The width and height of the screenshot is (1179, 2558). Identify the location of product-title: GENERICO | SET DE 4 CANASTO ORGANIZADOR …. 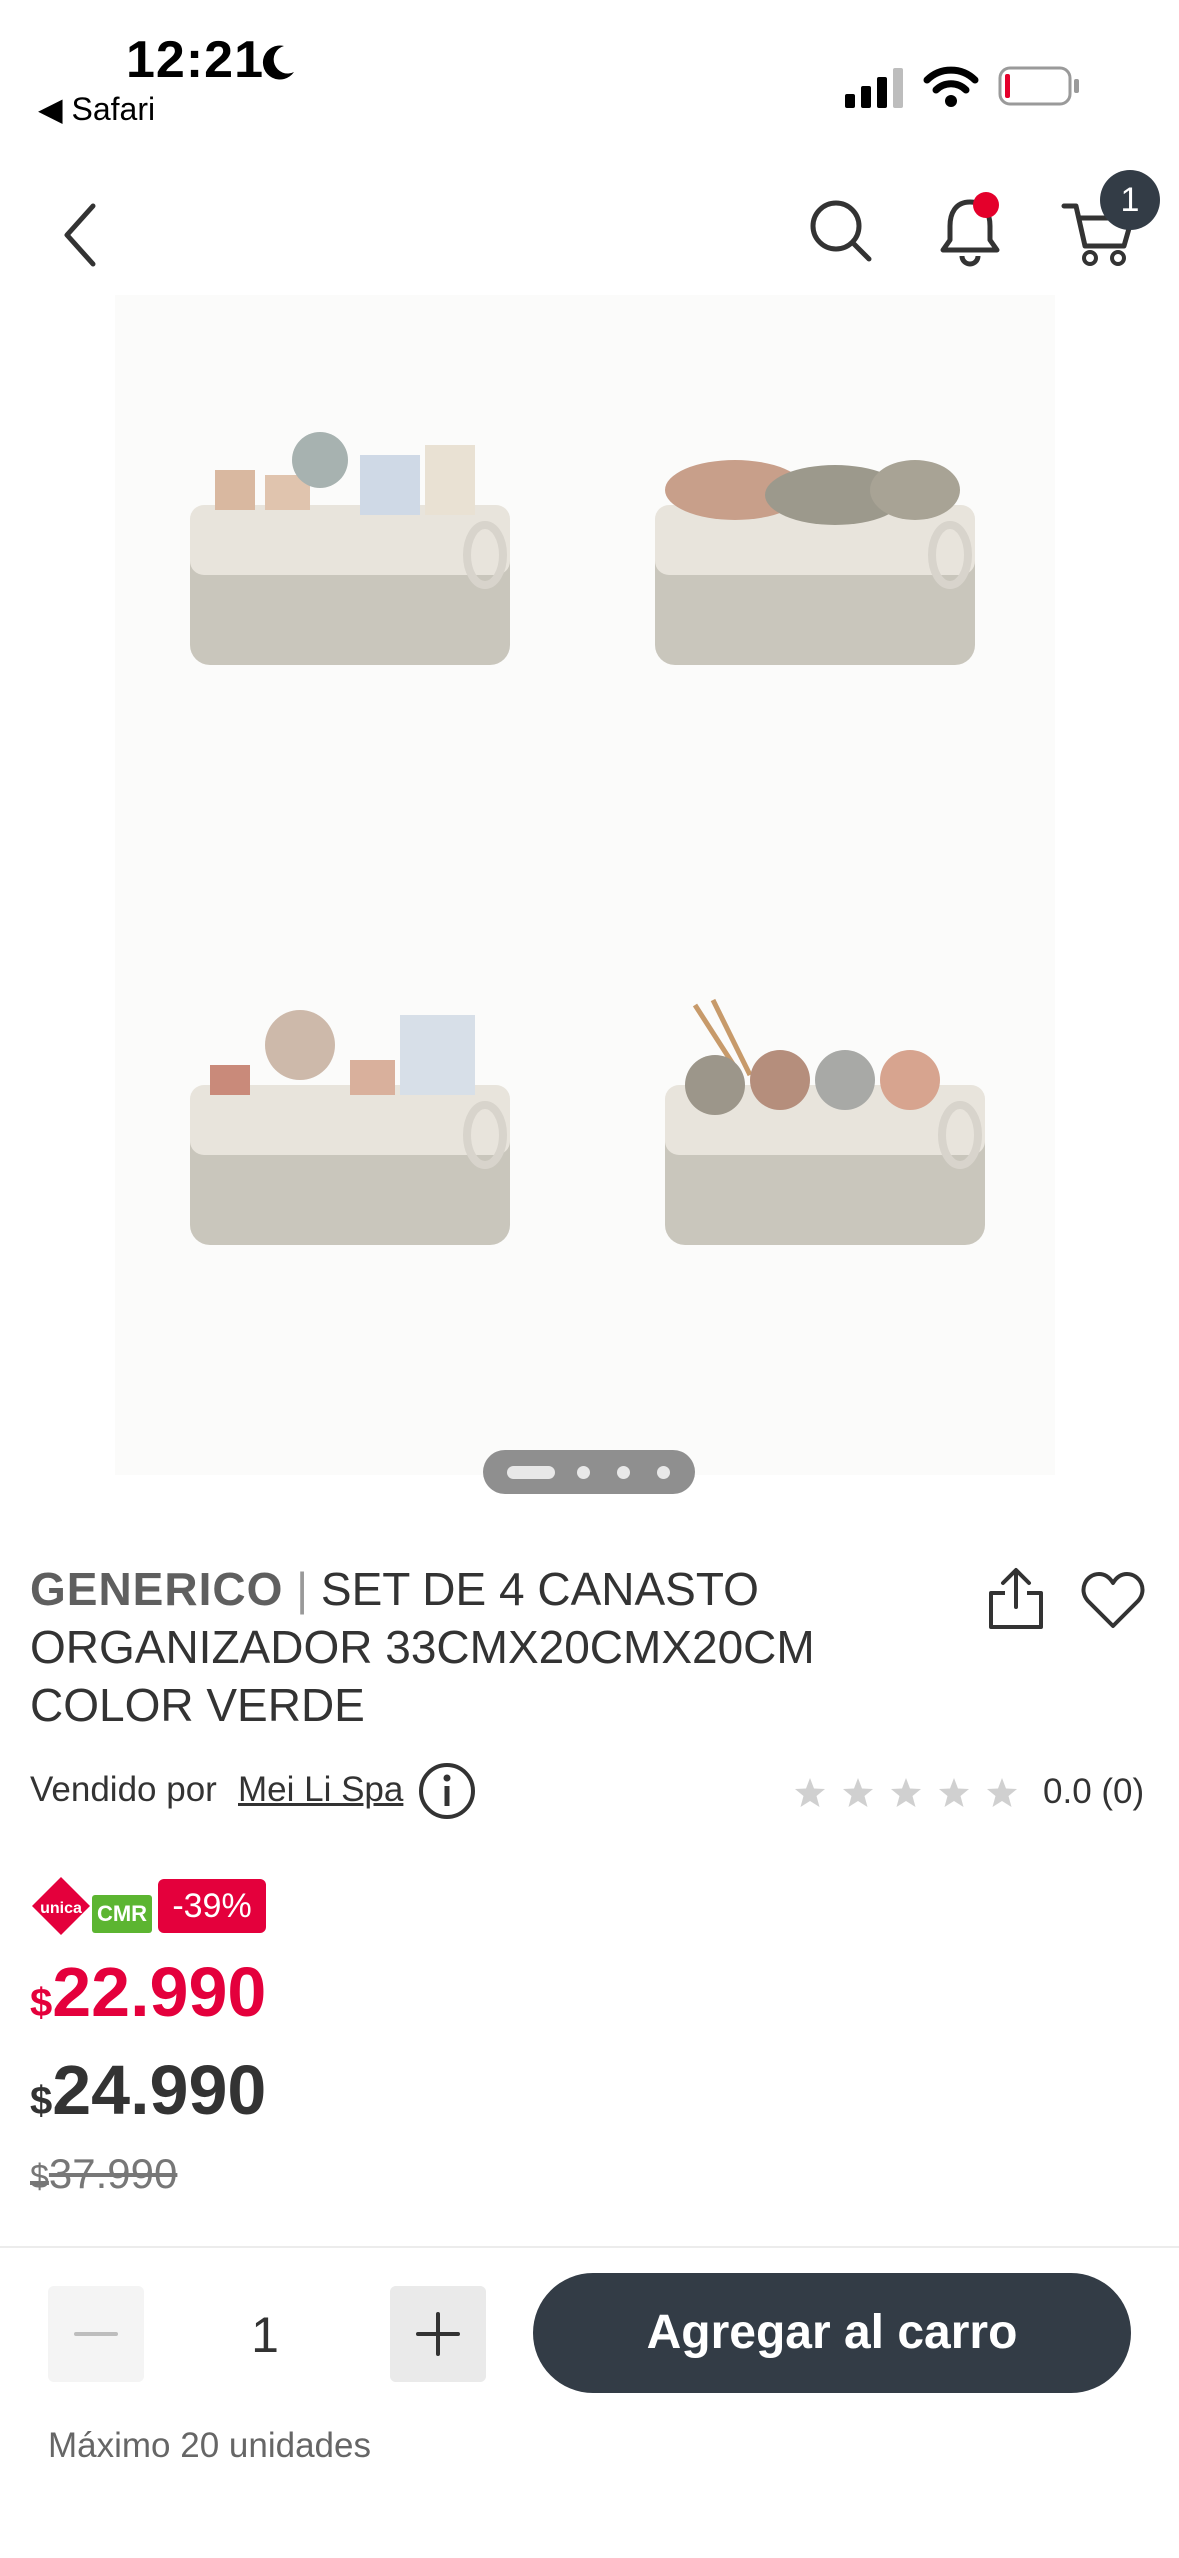
(480, 1647).